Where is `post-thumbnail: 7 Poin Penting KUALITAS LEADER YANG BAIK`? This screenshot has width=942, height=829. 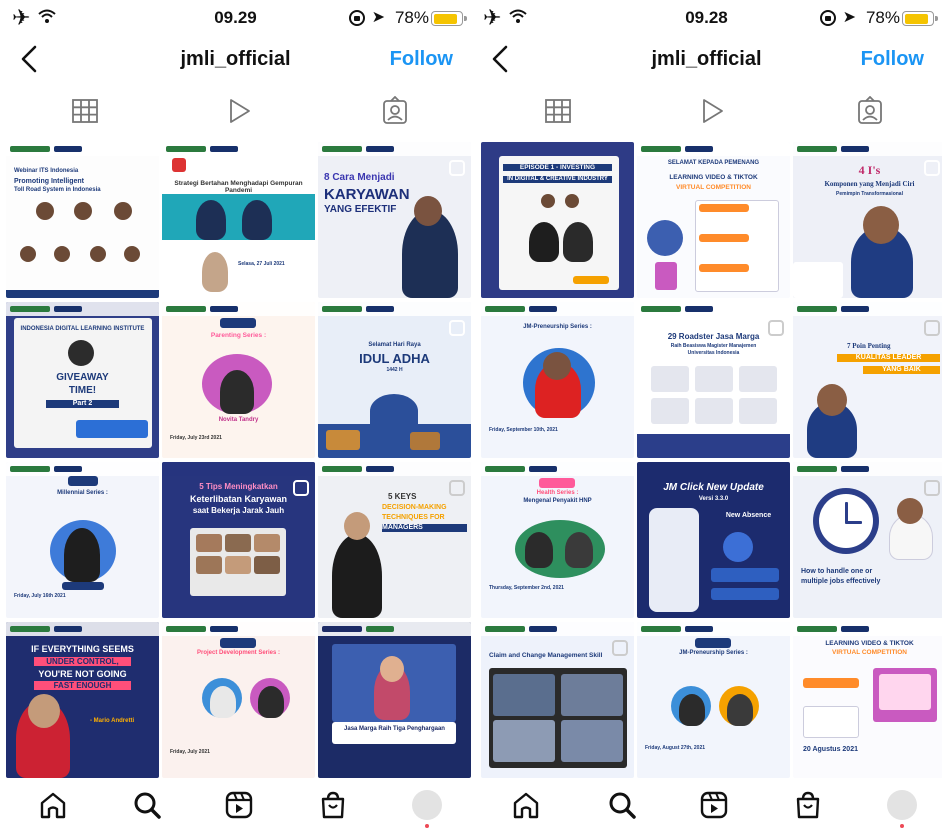
post-thumbnail: 7 Poin Penting KUALITAS LEADER YANG BAIK is located at coordinates (867, 380).